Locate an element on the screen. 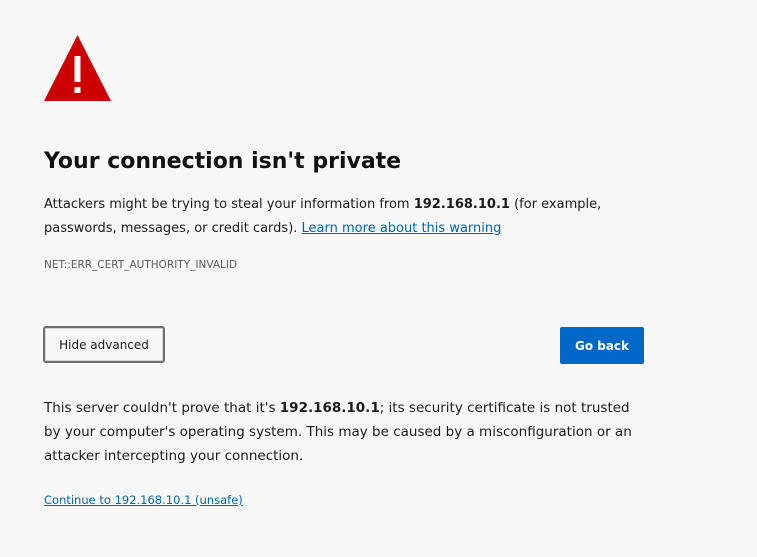 This screenshot has width=757, height=557. details-host-name: 192.168.10.1 is located at coordinates (329, 408).